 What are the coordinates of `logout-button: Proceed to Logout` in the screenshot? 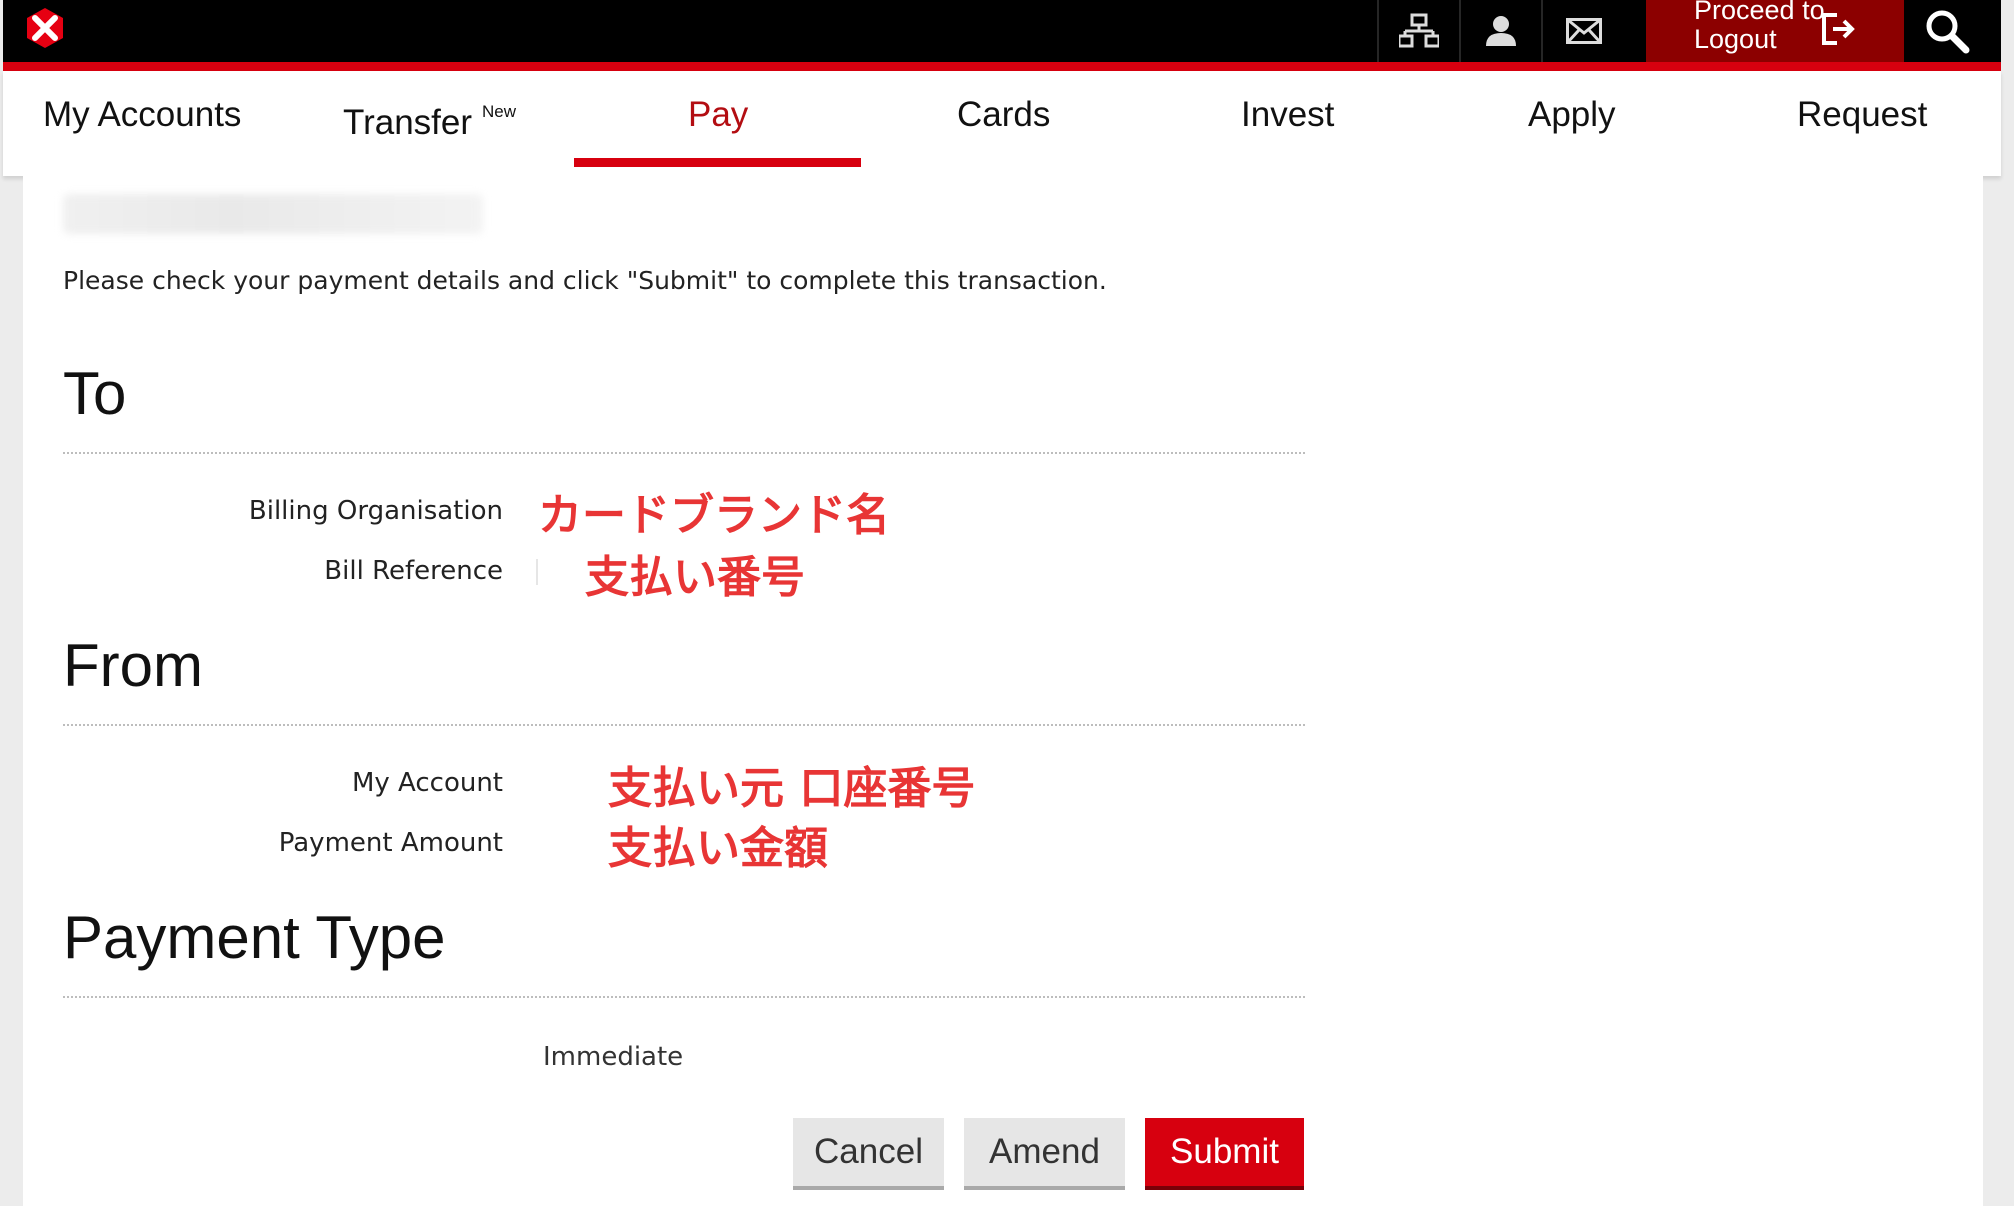 It's located at (1775, 31).